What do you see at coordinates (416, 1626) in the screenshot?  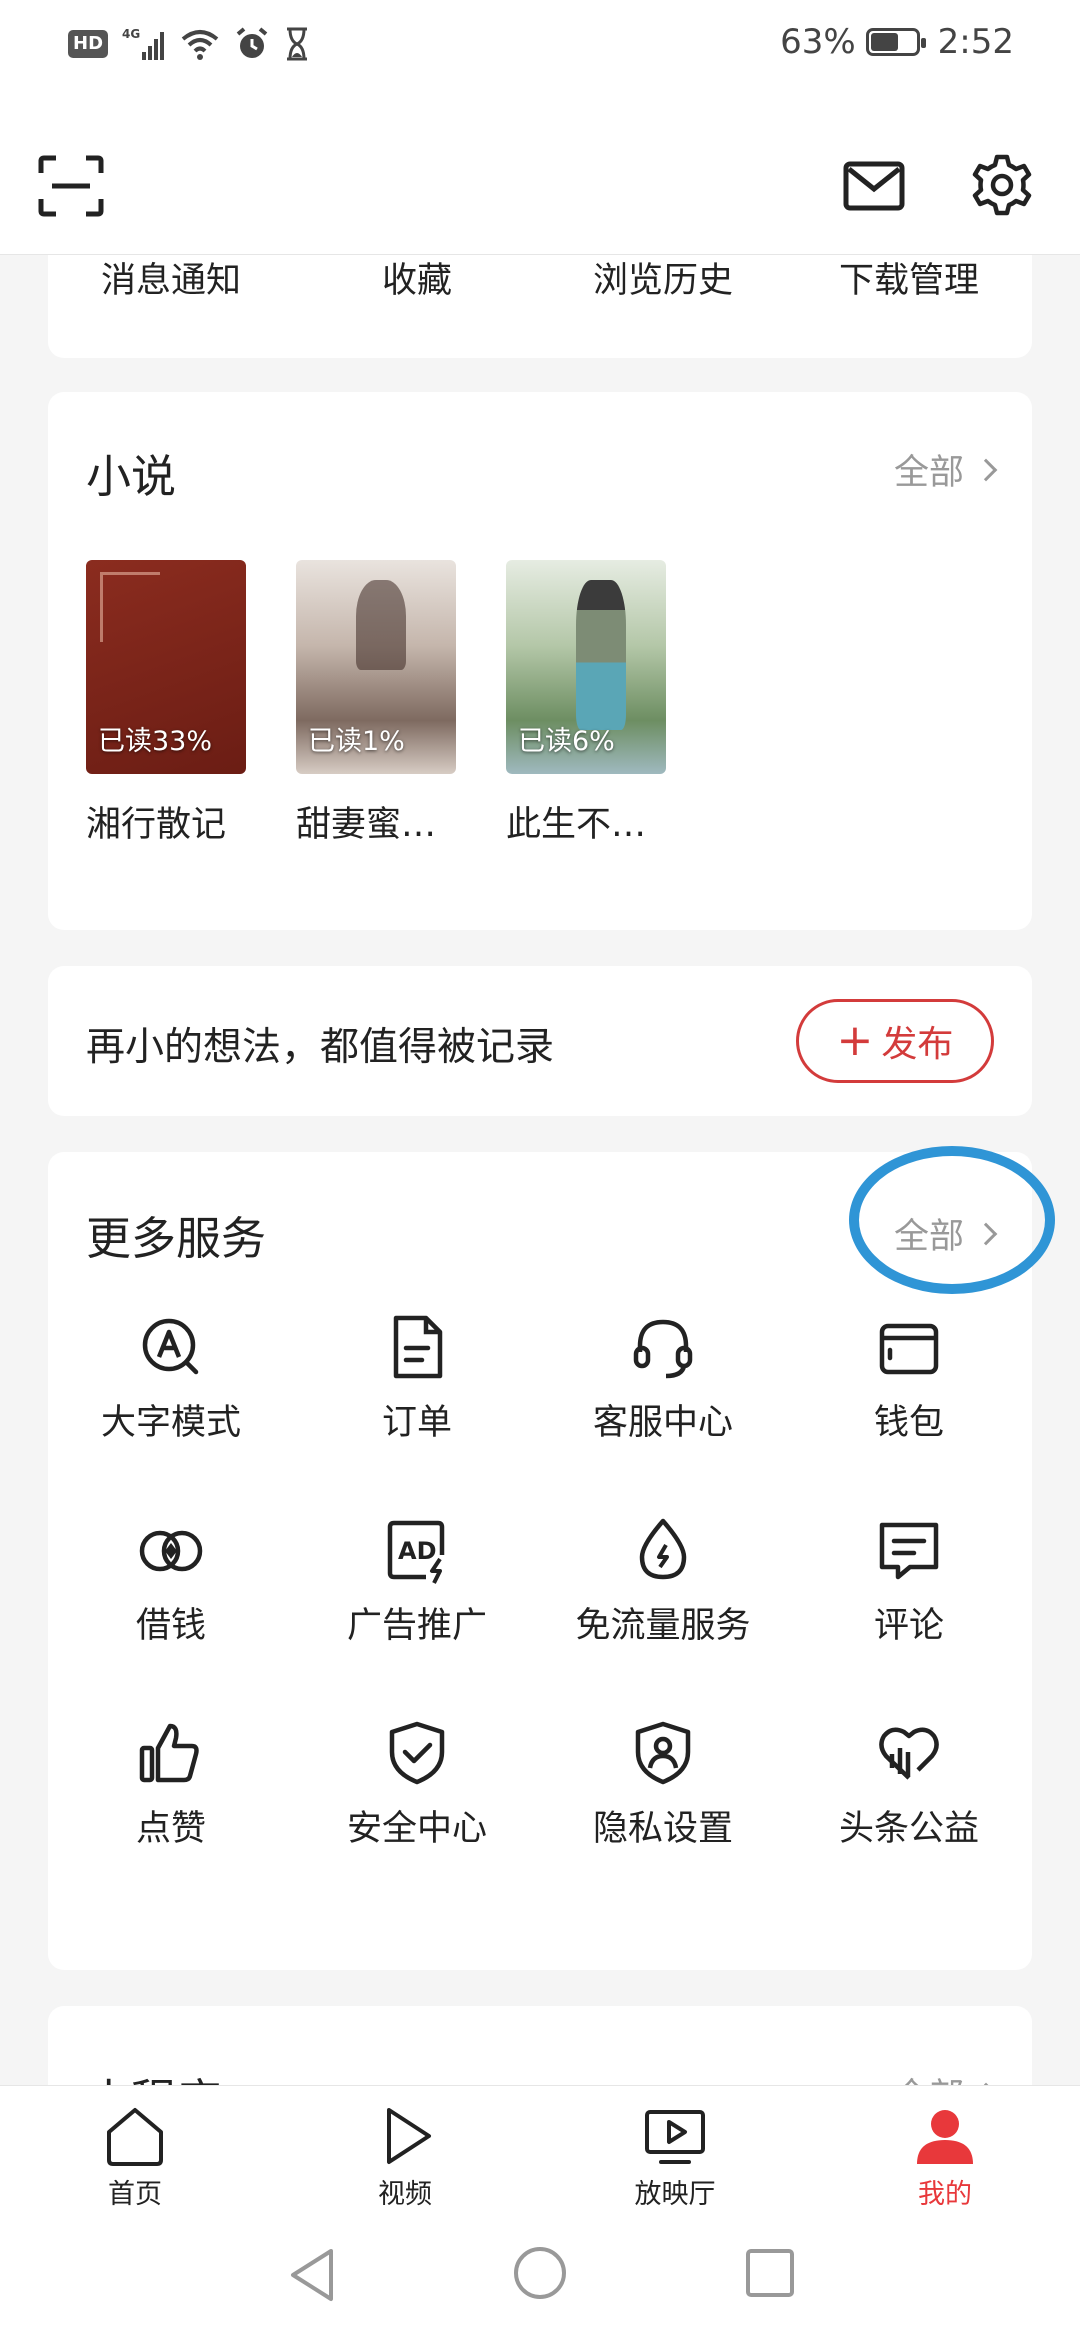 I see `service-label: 广告推广` at bounding box center [416, 1626].